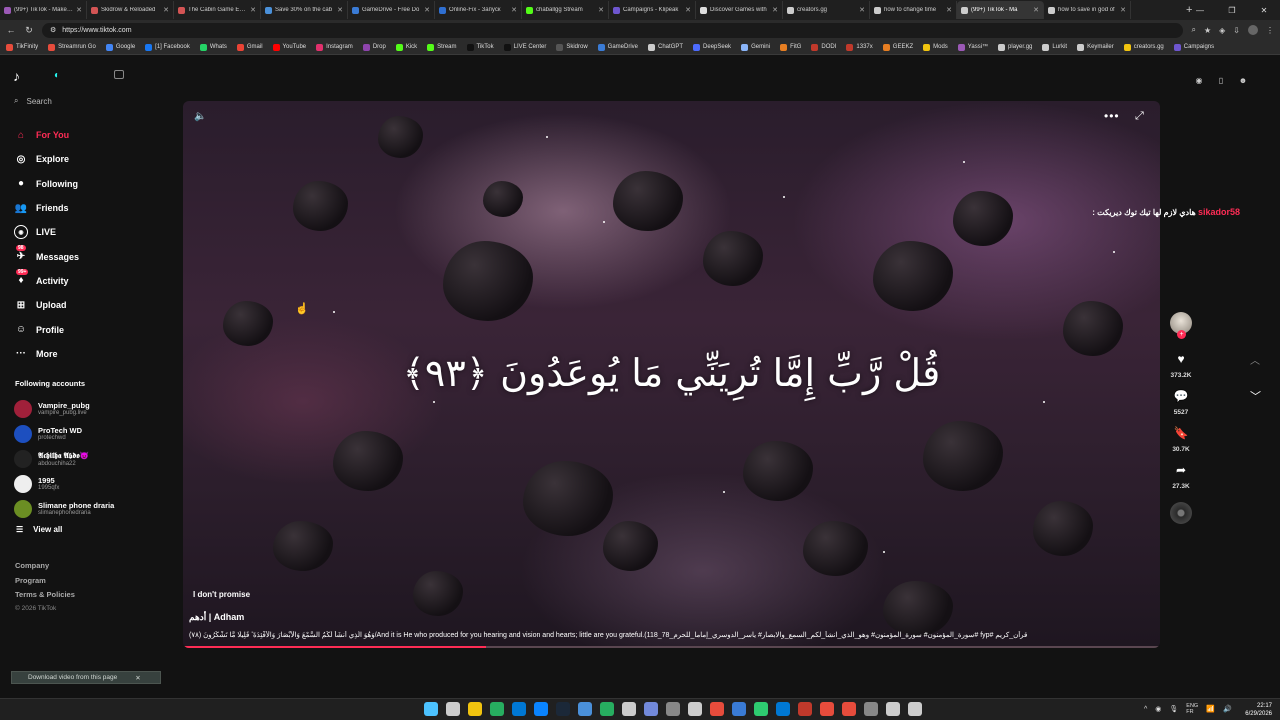 The width and height of the screenshot is (1280, 720). I want to click on nav-item-friends: 👥 Friends, so click(46, 208).